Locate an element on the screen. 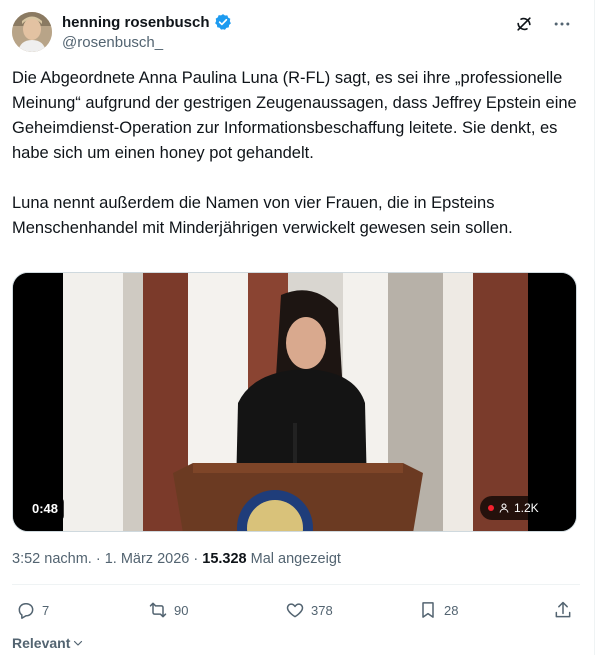  avatar is located at coordinates (32, 32).